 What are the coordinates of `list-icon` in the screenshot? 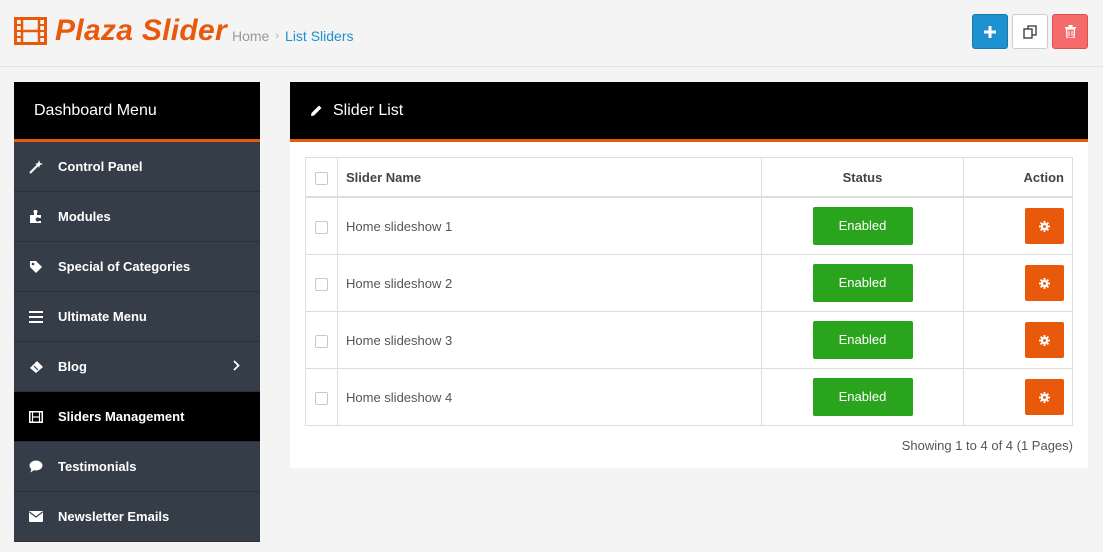 It's located at (36, 317).